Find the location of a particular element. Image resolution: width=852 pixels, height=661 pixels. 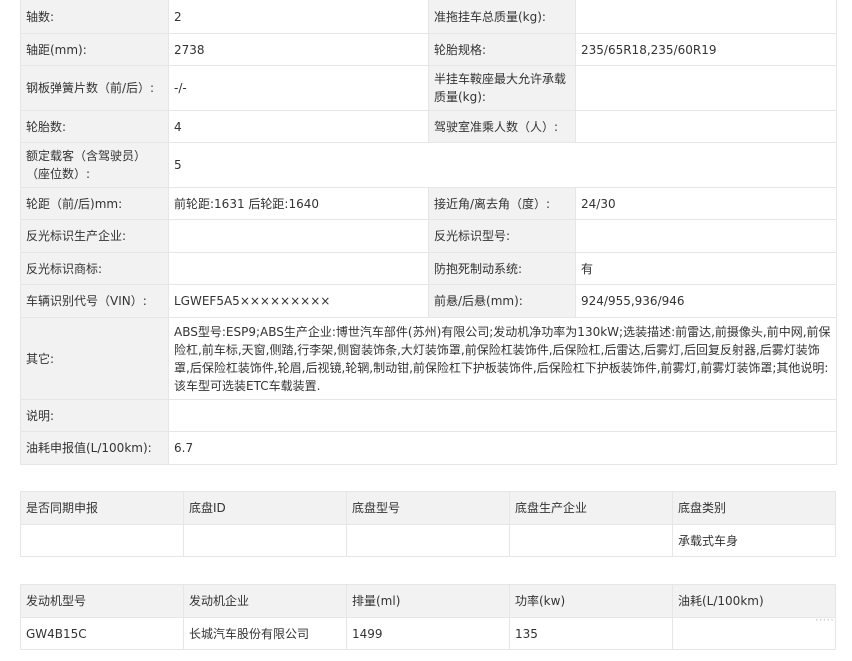

field-label: 驾驶室准乘人数（人）: is located at coordinates (502, 126).